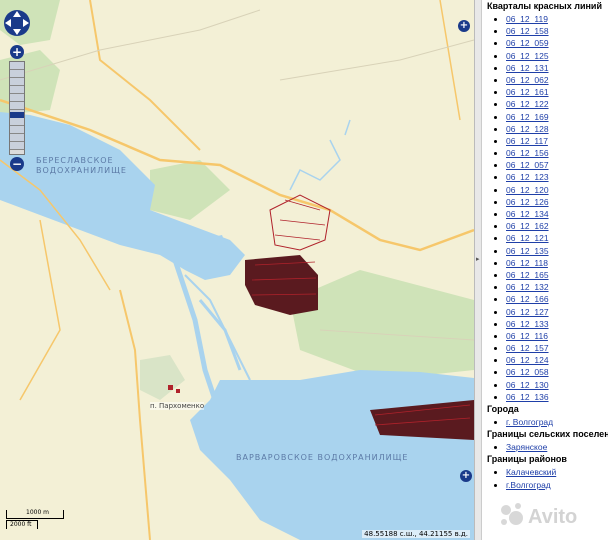 This screenshot has height=540, width=608. I want to click on kvartal-link: 06_12_135, so click(527, 251).